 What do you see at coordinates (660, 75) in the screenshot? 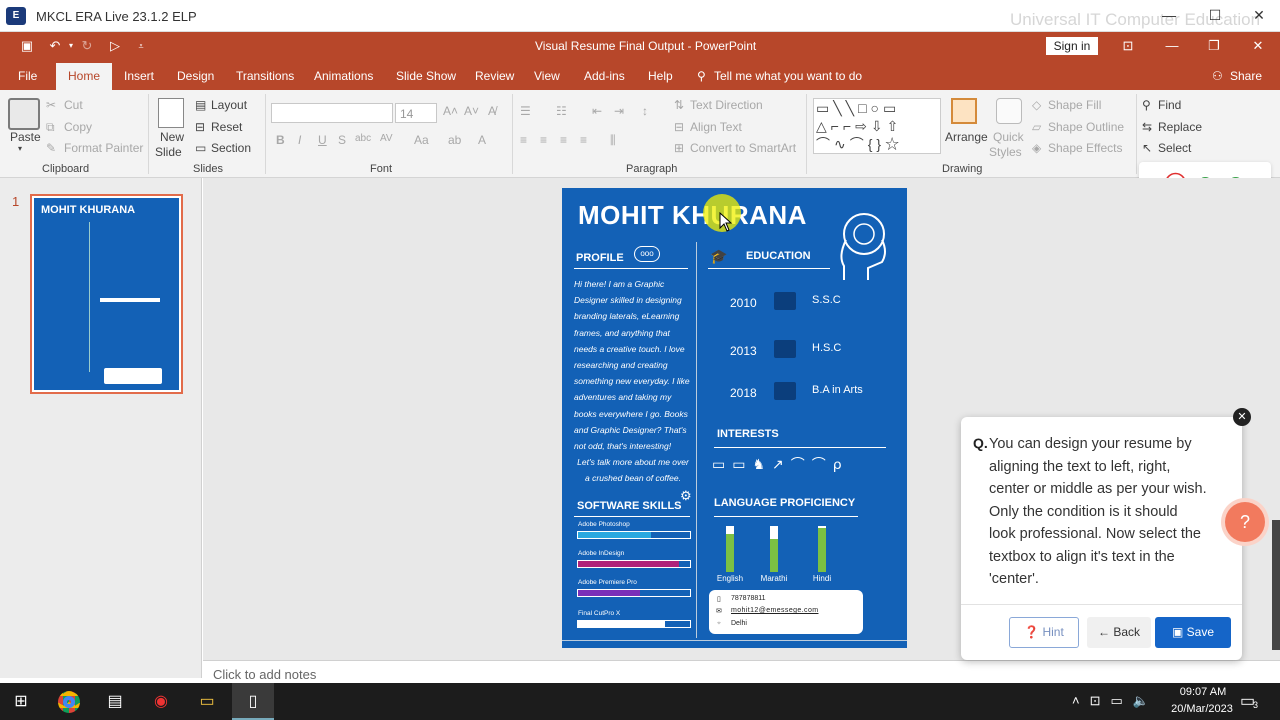
I see `tab-help: Help` at bounding box center [660, 75].